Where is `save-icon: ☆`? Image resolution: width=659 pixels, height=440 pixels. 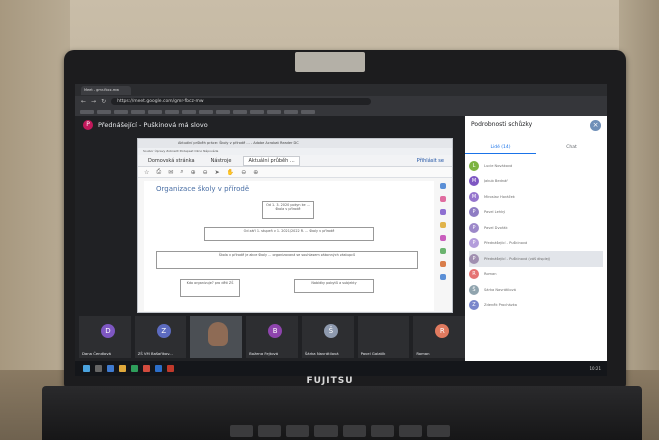
save-icon: ☆ is located at coordinates (146, 172).